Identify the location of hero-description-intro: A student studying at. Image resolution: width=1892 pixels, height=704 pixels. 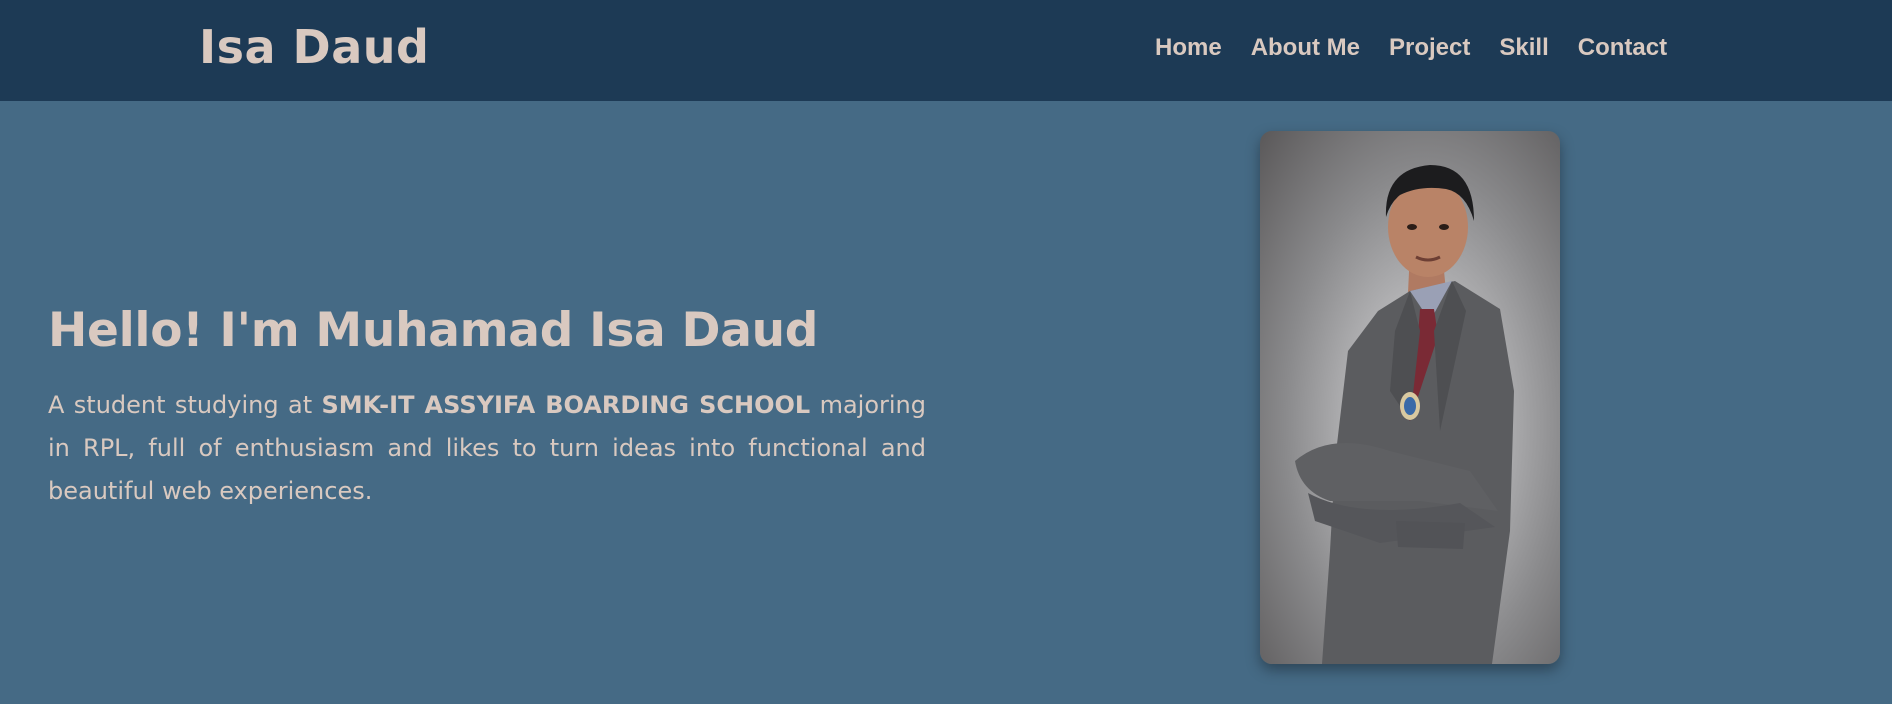
(185, 405).